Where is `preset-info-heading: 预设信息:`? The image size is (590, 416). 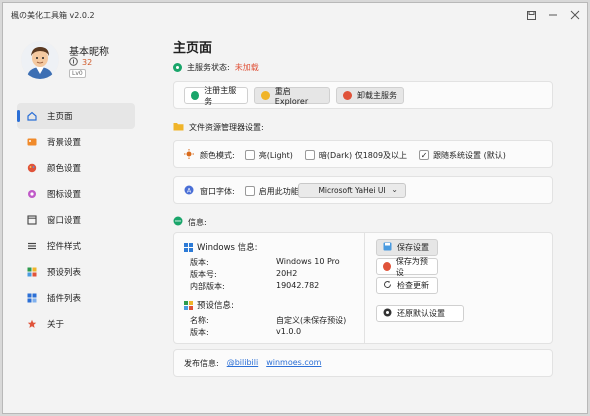
preset-info-heading: 预设信息: is located at coordinates (209, 305).